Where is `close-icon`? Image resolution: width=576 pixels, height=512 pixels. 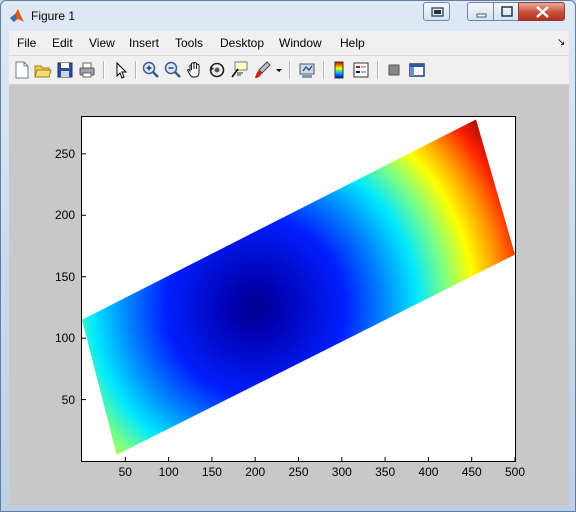 close-icon is located at coordinates (542, 12).